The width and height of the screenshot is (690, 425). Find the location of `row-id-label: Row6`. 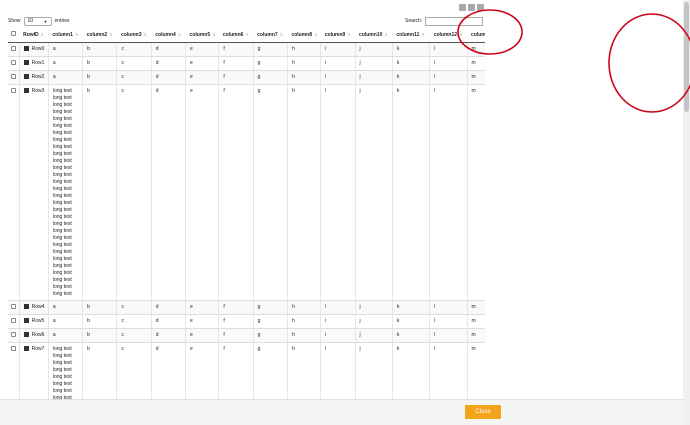

row-id-label: Row6 is located at coordinates (38, 334).